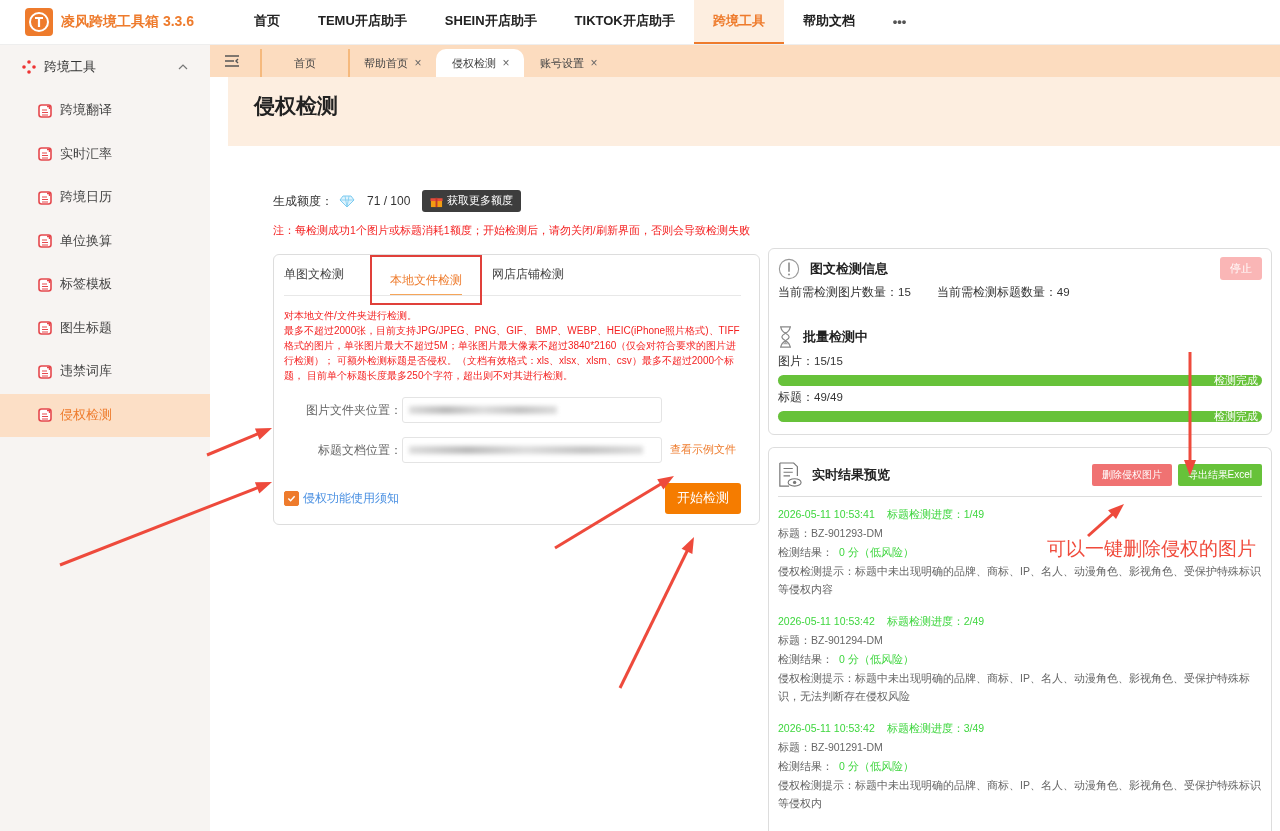 The width and height of the screenshot is (1280, 831). What do you see at coordinates (624, 22) in the screenshot?
I see `nav-item: TIKTOK开店助手` at bounding box center [624, 22].